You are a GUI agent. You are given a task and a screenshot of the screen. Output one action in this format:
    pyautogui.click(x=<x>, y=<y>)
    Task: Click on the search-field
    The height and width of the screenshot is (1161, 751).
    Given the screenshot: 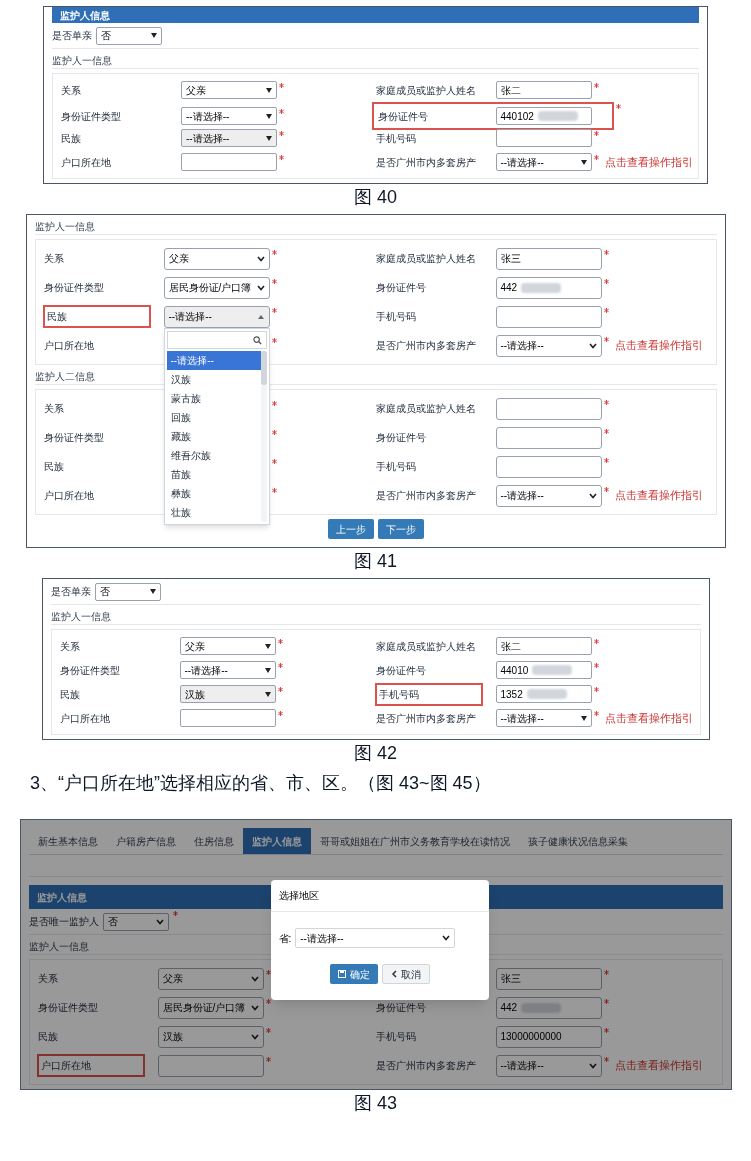 What is the action you would take?
    pyautogui.click(x=216, y=340)
    